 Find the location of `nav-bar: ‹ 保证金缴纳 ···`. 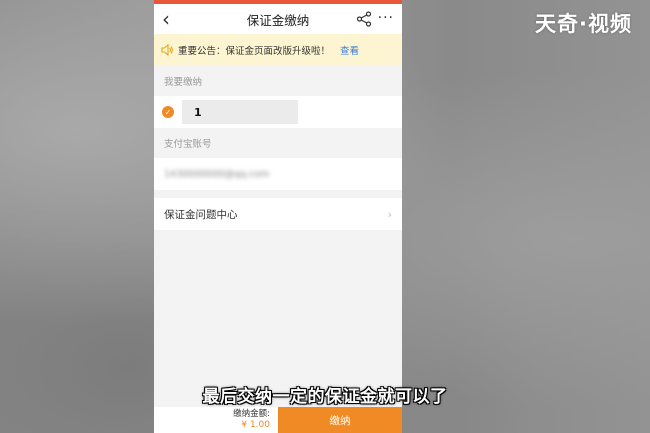

nav-bar: ‹ 保证金缴纳 ··· is located at coordinates (278, 19).